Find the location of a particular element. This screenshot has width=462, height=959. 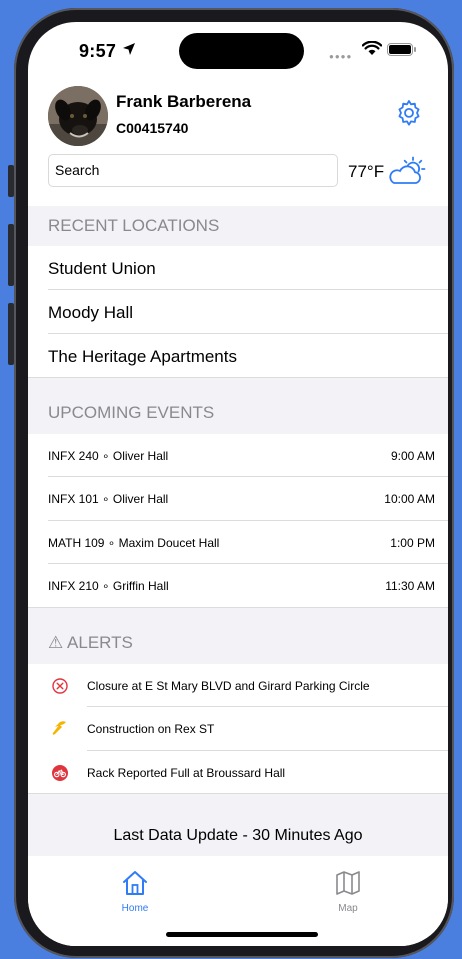

settings-gear-icon is located at coordinates (409, 112).